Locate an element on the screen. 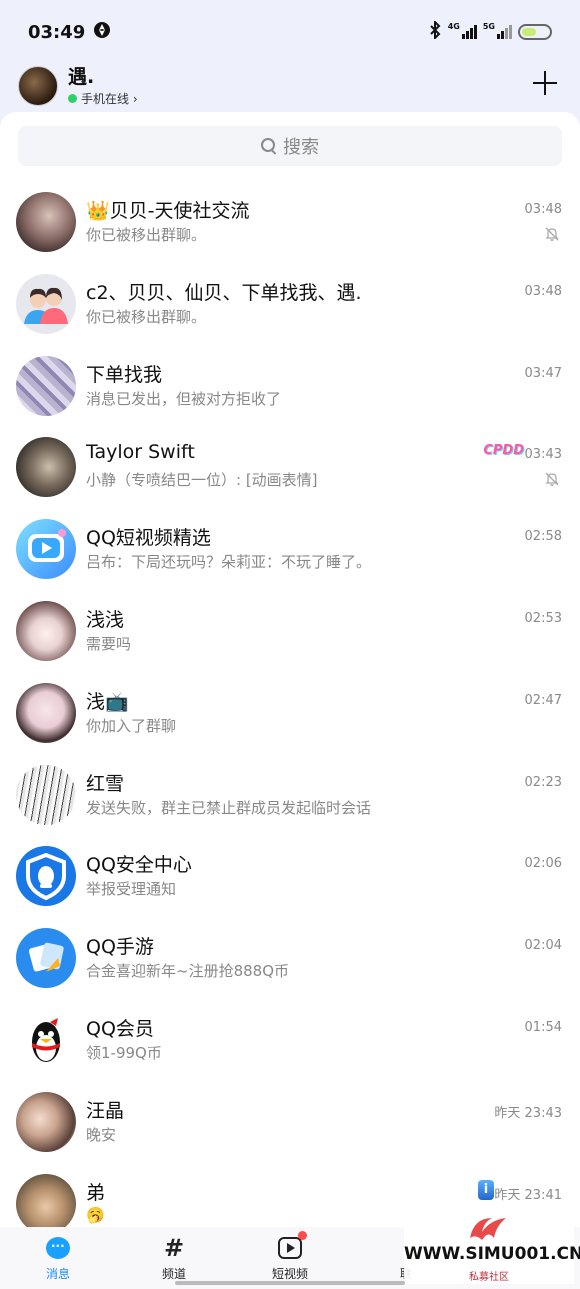  video-icon is located at coordinates (292, 1245).